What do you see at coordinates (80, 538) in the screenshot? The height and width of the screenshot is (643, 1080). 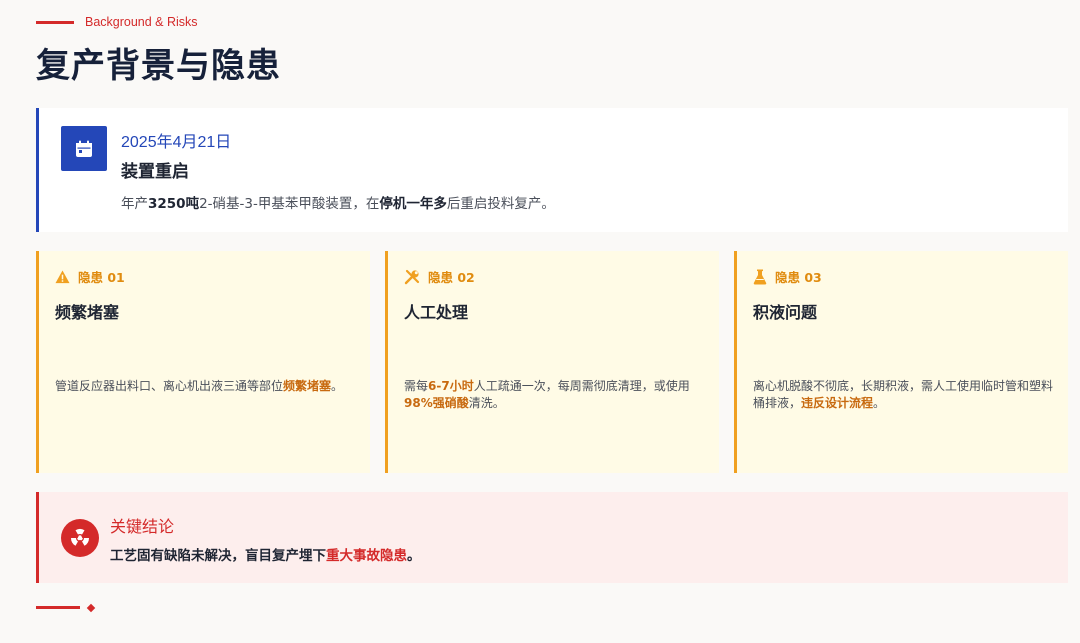 I see `radiation-icon` at bounding box center [80, 538].